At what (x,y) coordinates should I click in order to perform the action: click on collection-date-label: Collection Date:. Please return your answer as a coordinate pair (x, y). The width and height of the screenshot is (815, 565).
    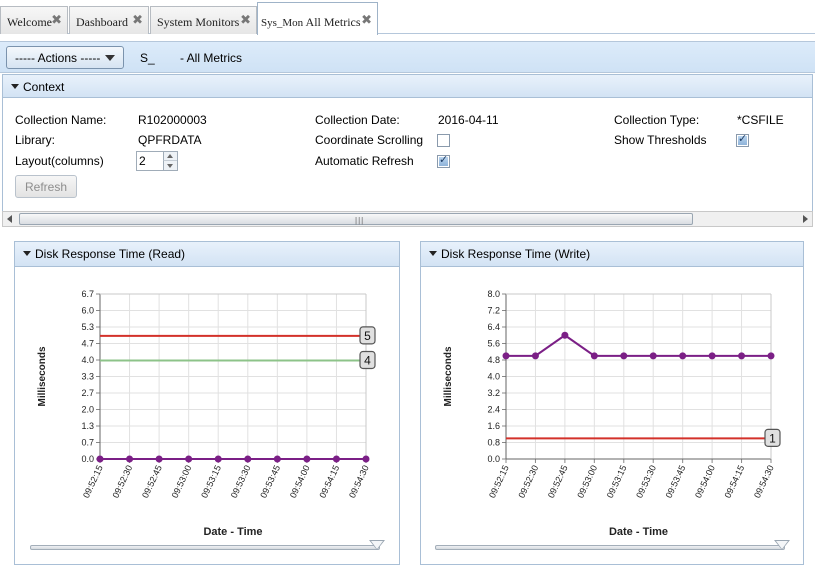
    Looking at the image, I should click on (357, 120).